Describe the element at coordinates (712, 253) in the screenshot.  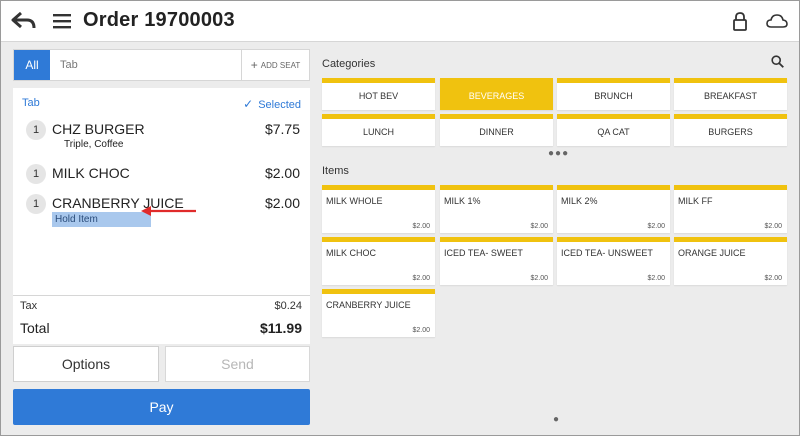
I see `menu-item-name: ORANGE JUICE` at that location.